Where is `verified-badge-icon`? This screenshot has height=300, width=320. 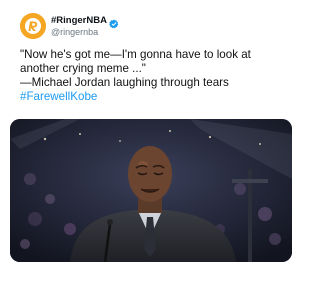
verified-badge-icon is located at coordinates (114, 22).